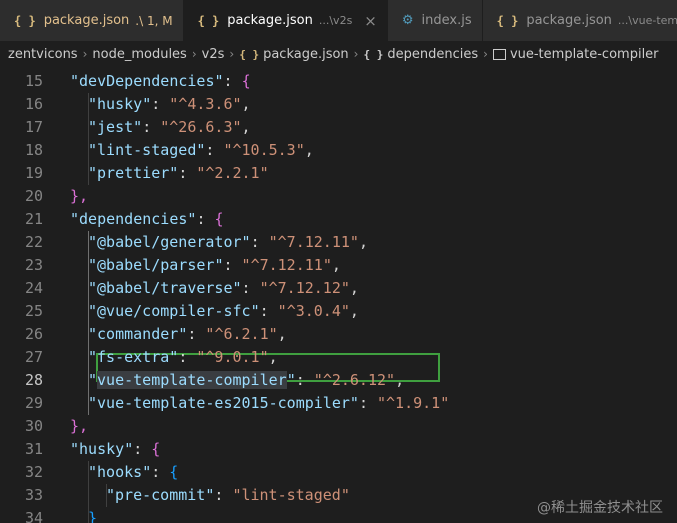  Describe the element at coordinates (156, 265) in the screenshot. I see `json-key: @babel/parser` at that location.